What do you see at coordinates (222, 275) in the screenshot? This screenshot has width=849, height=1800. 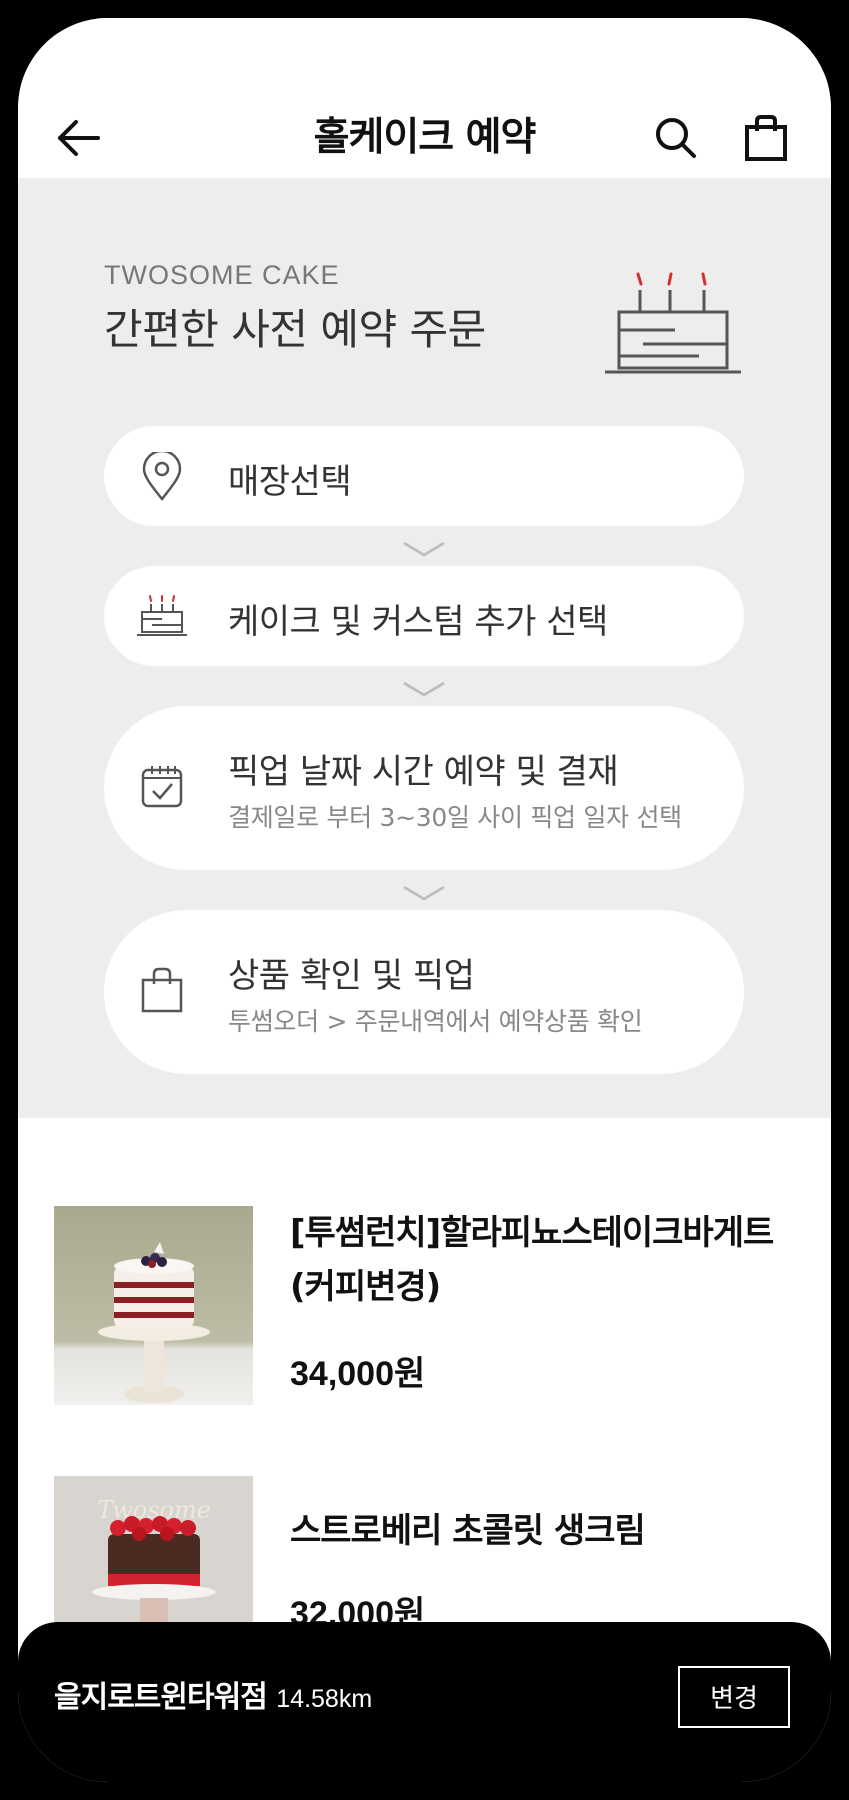 I see `brand-label: TWOSOME CAKE` at bounding box center [222, 275].